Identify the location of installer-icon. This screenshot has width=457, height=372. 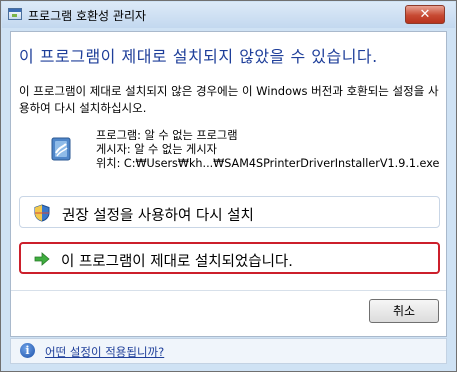
(61, 149).